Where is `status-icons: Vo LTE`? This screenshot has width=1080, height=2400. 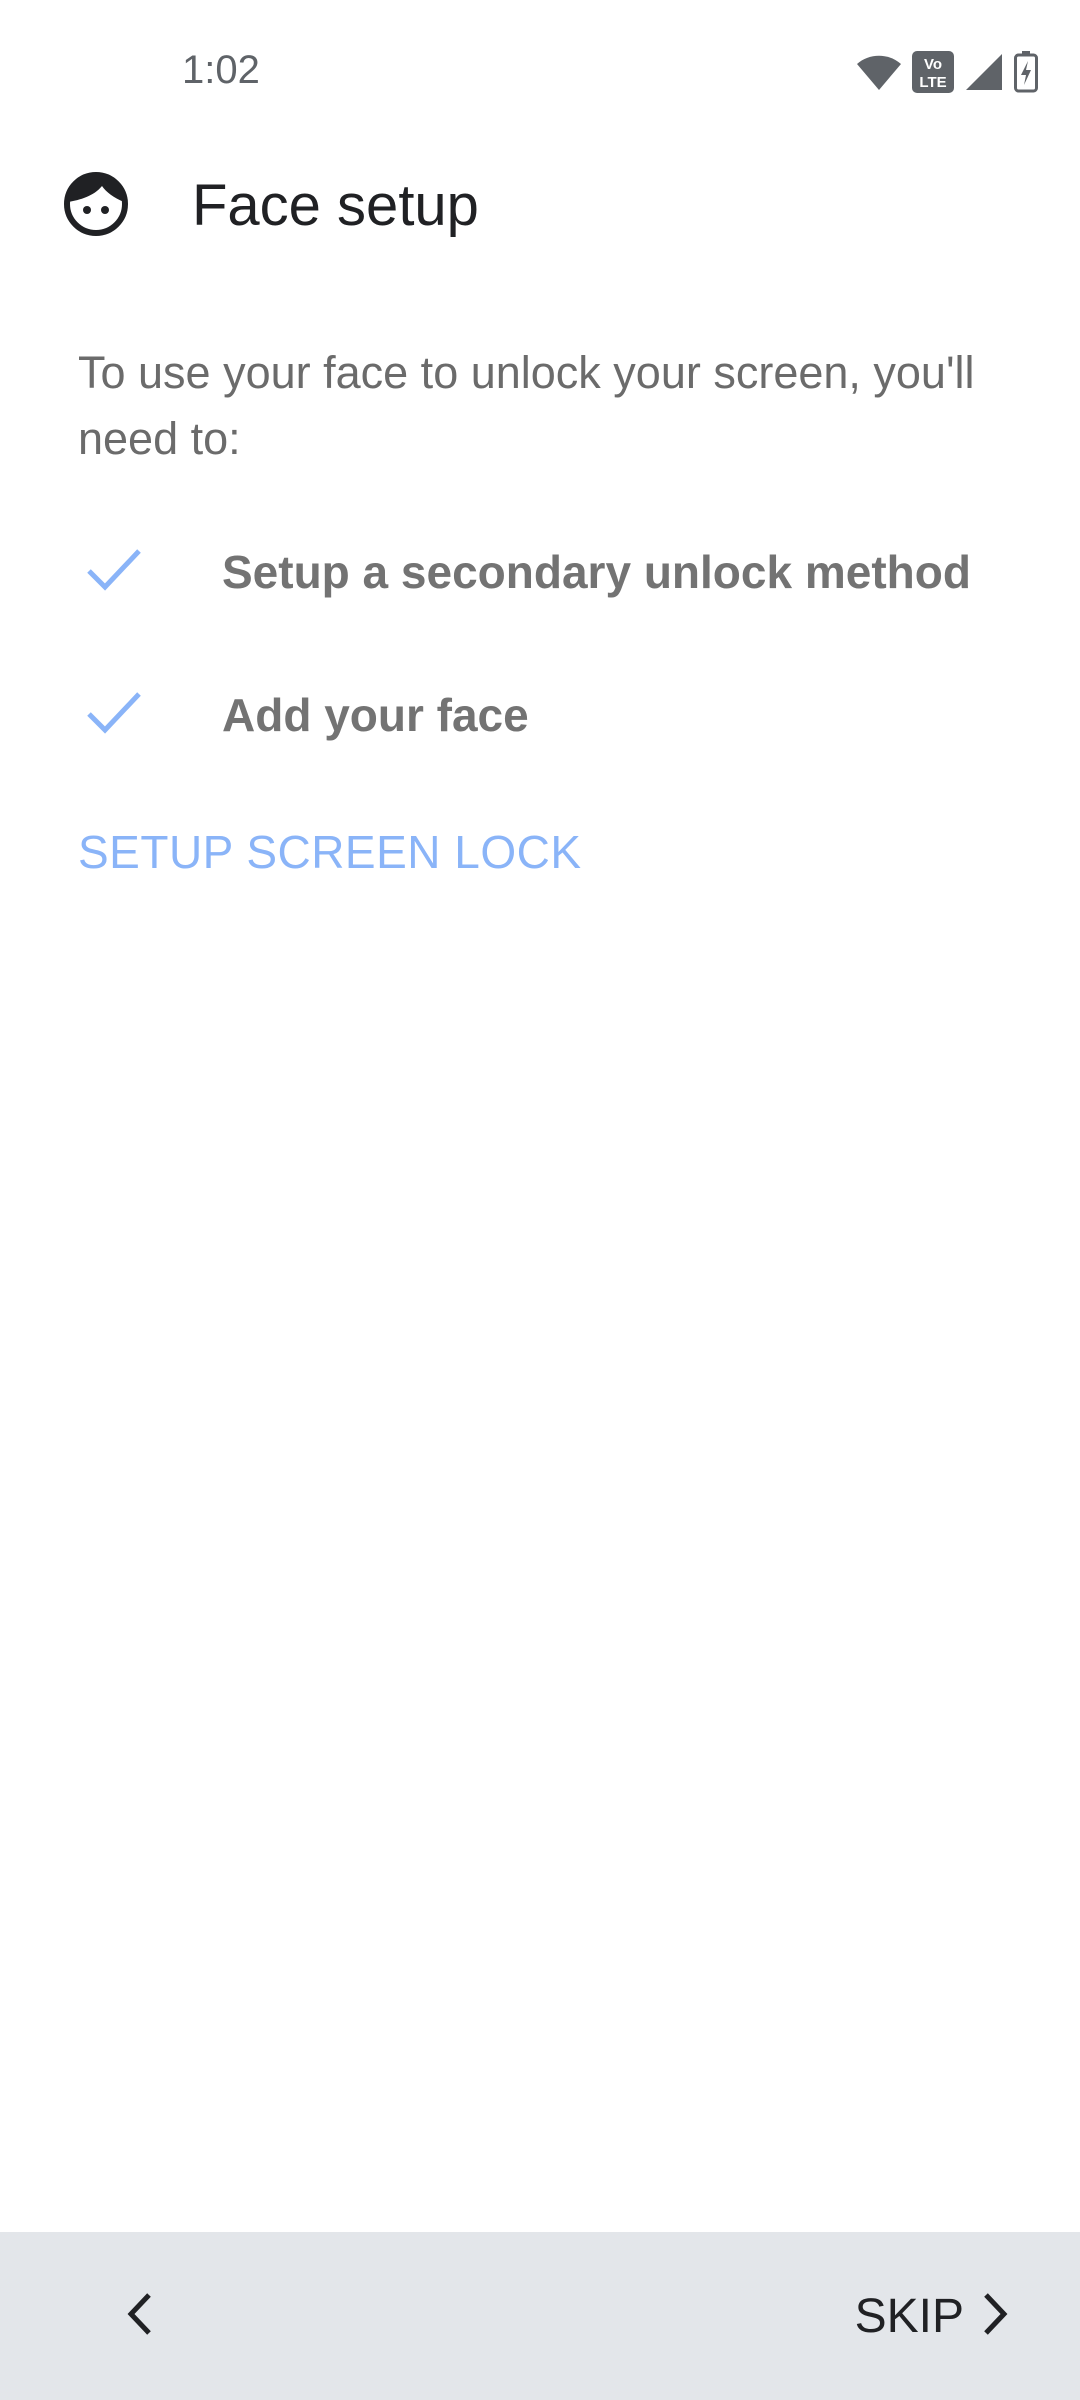 status-icons: Vo LTE is located at coordinates (947, 72).